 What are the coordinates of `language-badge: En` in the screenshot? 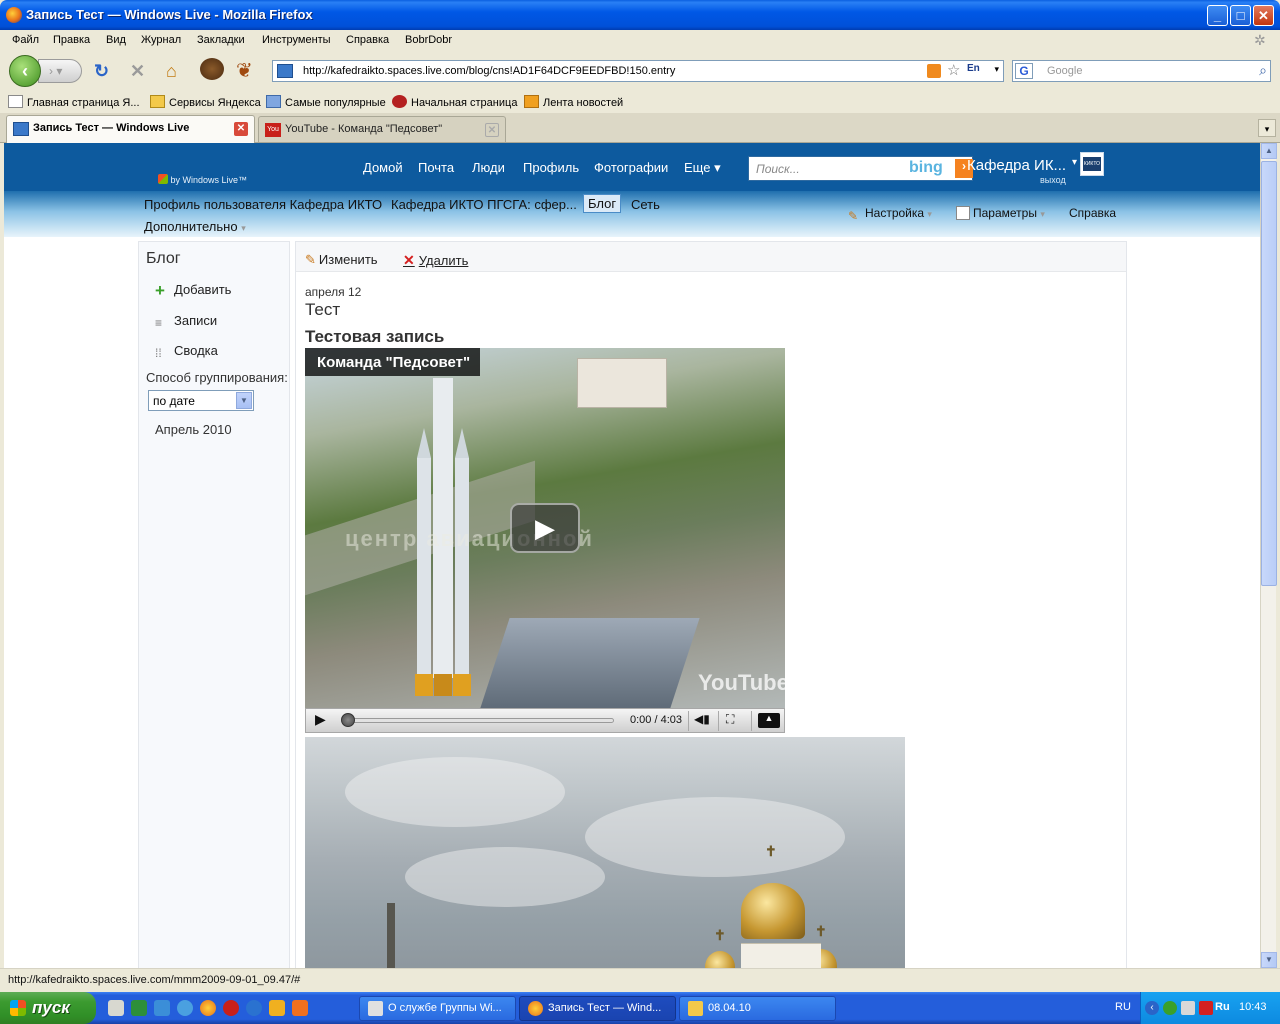 It's located at (973, 68).